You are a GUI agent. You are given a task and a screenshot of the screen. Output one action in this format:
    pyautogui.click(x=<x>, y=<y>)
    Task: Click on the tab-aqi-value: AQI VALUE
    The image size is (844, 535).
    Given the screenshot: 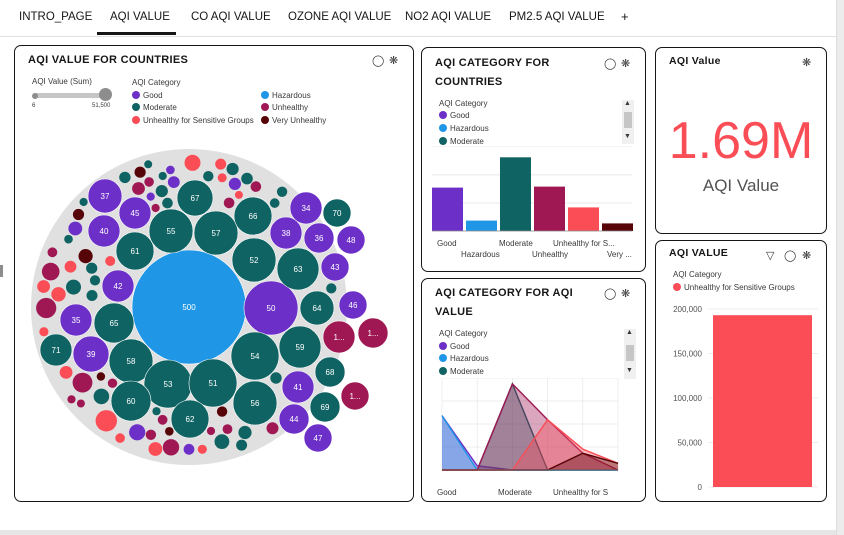 What is the action you would take?
    pyautogui.click(x=140, y=17)
    